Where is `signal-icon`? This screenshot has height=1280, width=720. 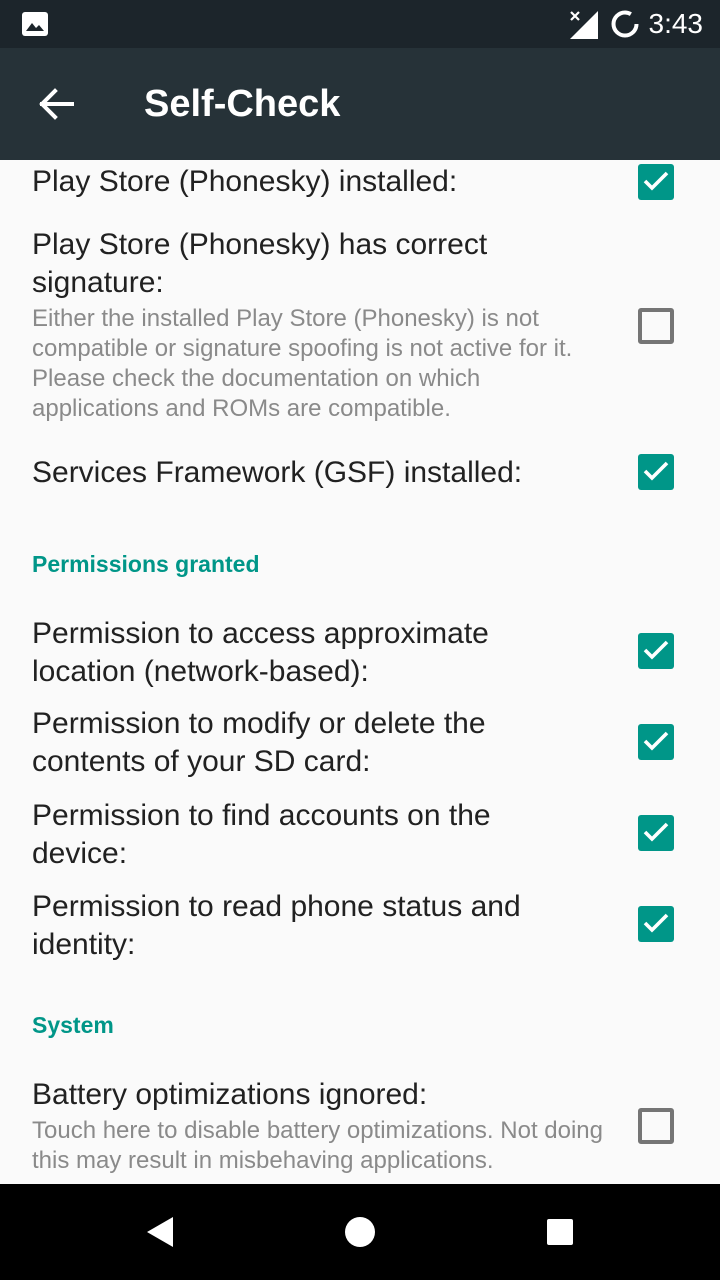
signal-icon is located at coordinates (584, 25).